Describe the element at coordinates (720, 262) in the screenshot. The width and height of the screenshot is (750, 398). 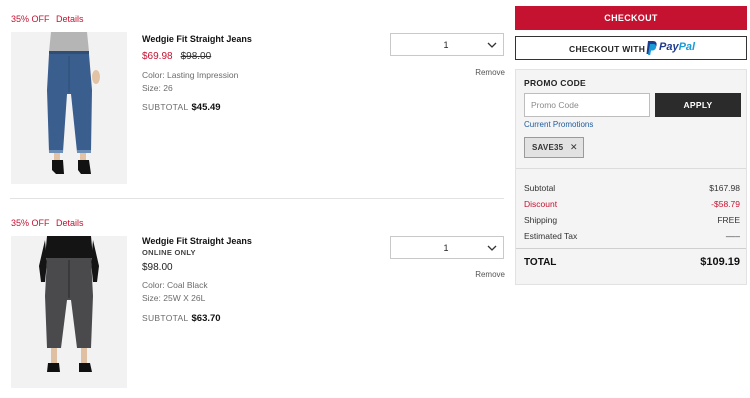
I see `total-value: $109.19` at that location.